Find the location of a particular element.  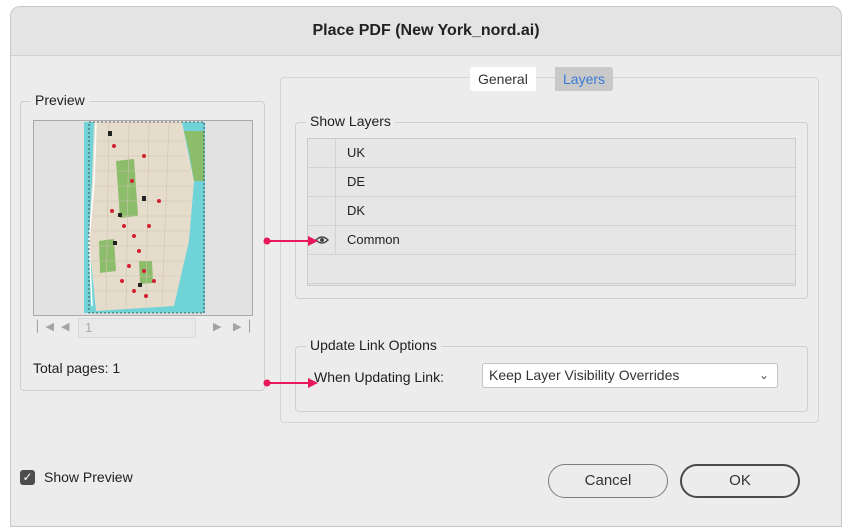

when-updating-link-label: When Updating Link: is located at coordinates (379, 377).